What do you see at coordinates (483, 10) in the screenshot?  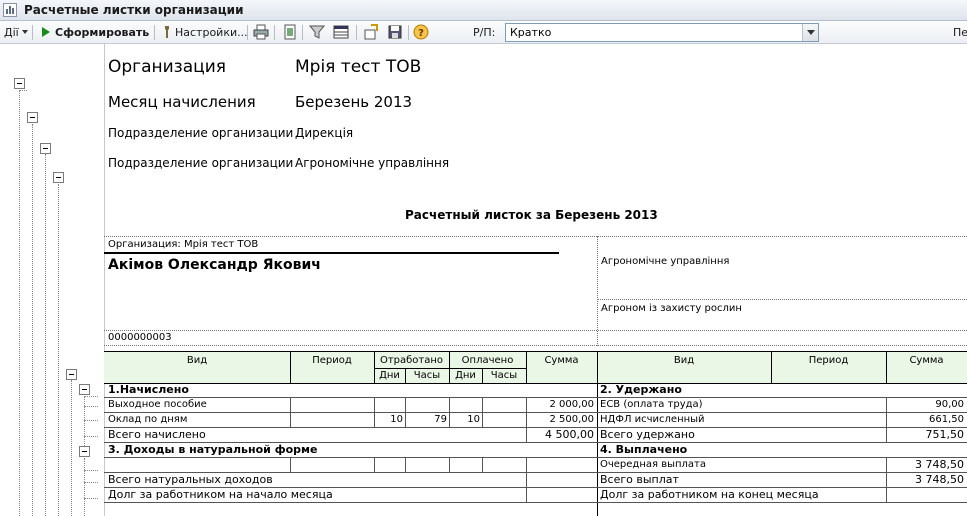 I see `window-title-bar: Расчетные листки организации` at bounding box center [483, 10].